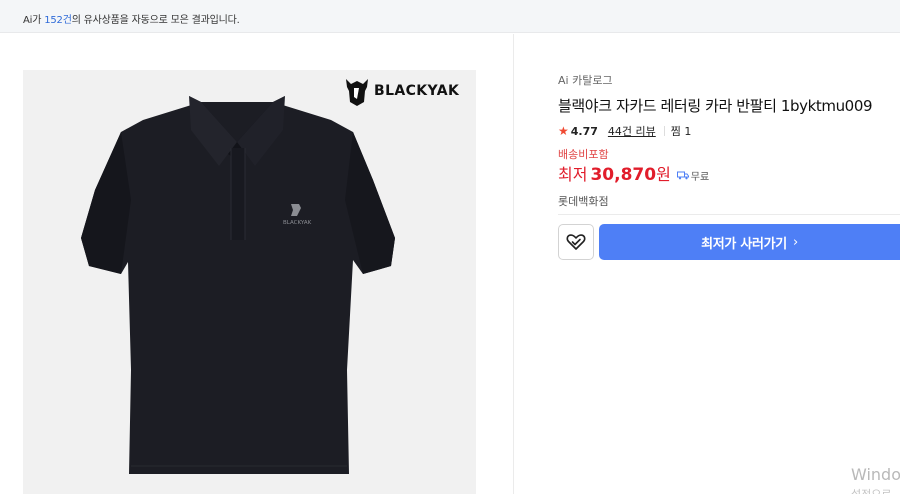  I want to click on wishlist-button, so click(576, 242).